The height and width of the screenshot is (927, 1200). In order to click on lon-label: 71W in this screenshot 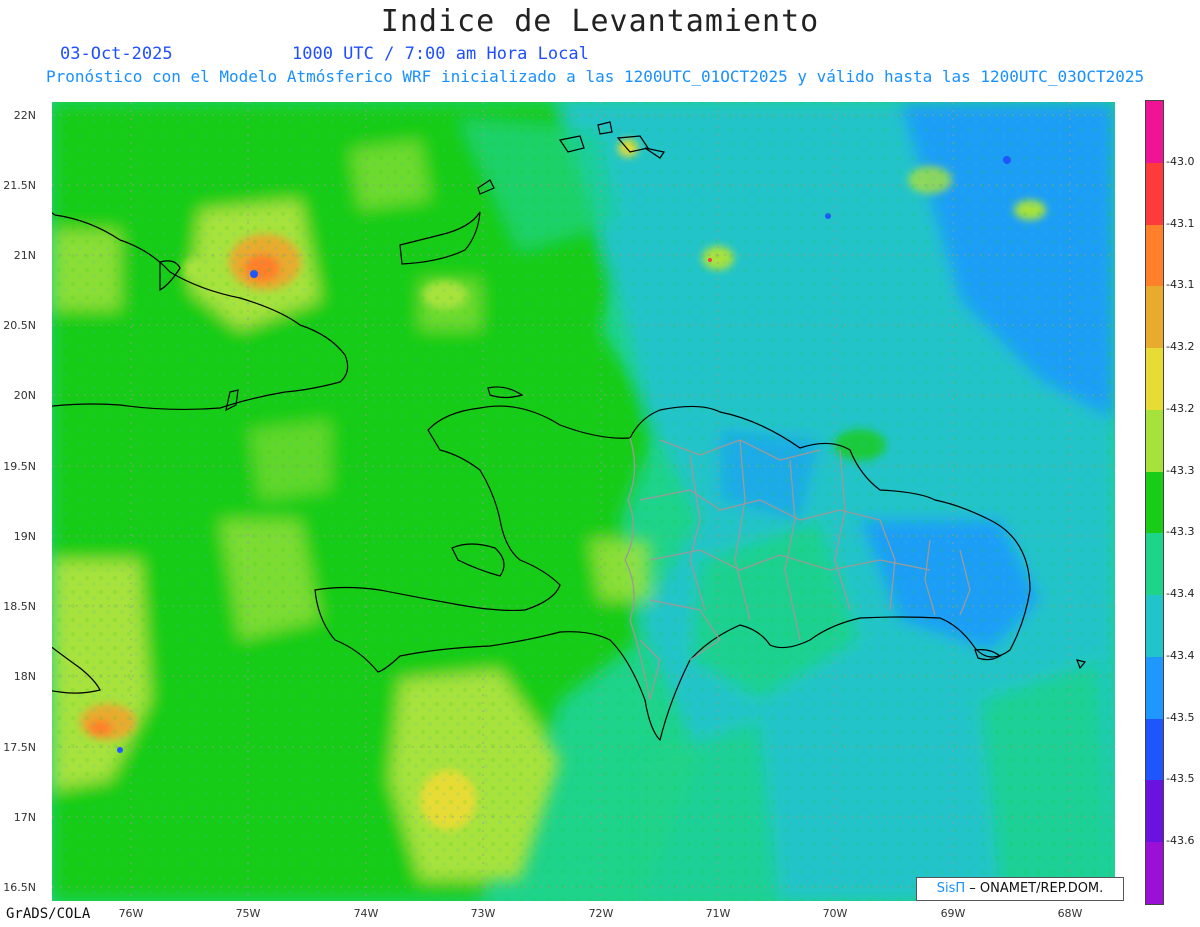, I will do `click(718, 913)`.